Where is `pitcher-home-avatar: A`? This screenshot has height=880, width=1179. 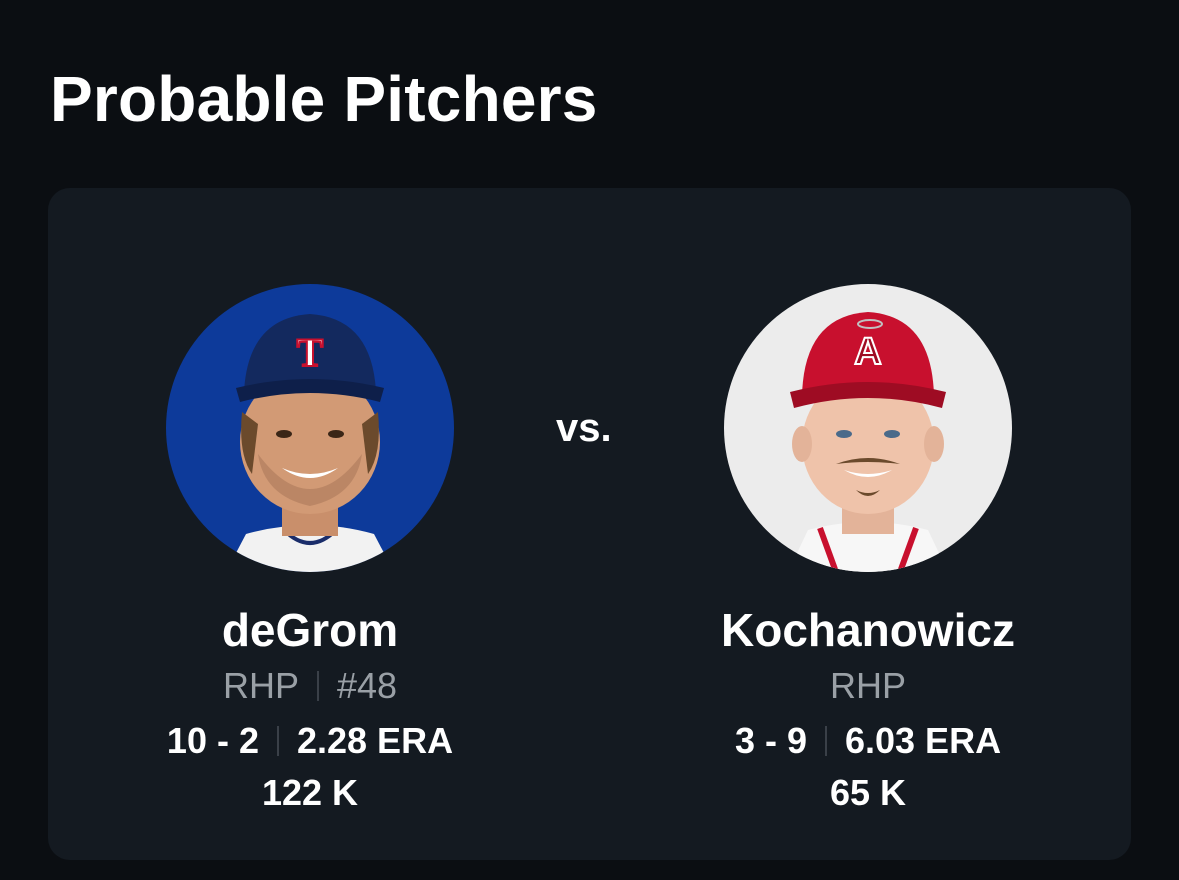
pitcher-home-avatar: A is located at coordinates (868, 428).